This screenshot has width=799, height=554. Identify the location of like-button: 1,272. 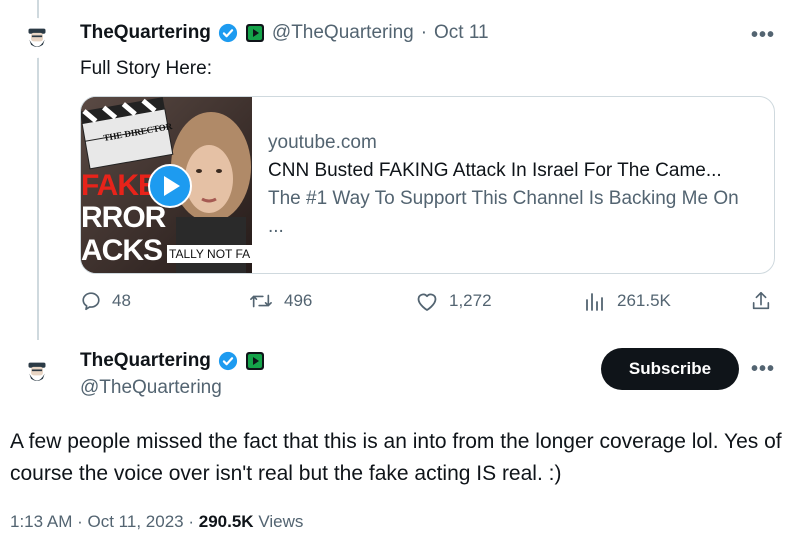
(453, 301).